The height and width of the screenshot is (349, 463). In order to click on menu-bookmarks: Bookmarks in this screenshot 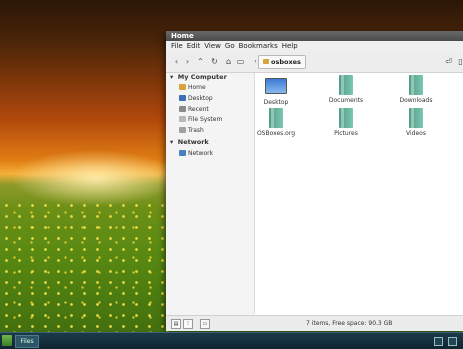, I will do `click(258, 46)`.